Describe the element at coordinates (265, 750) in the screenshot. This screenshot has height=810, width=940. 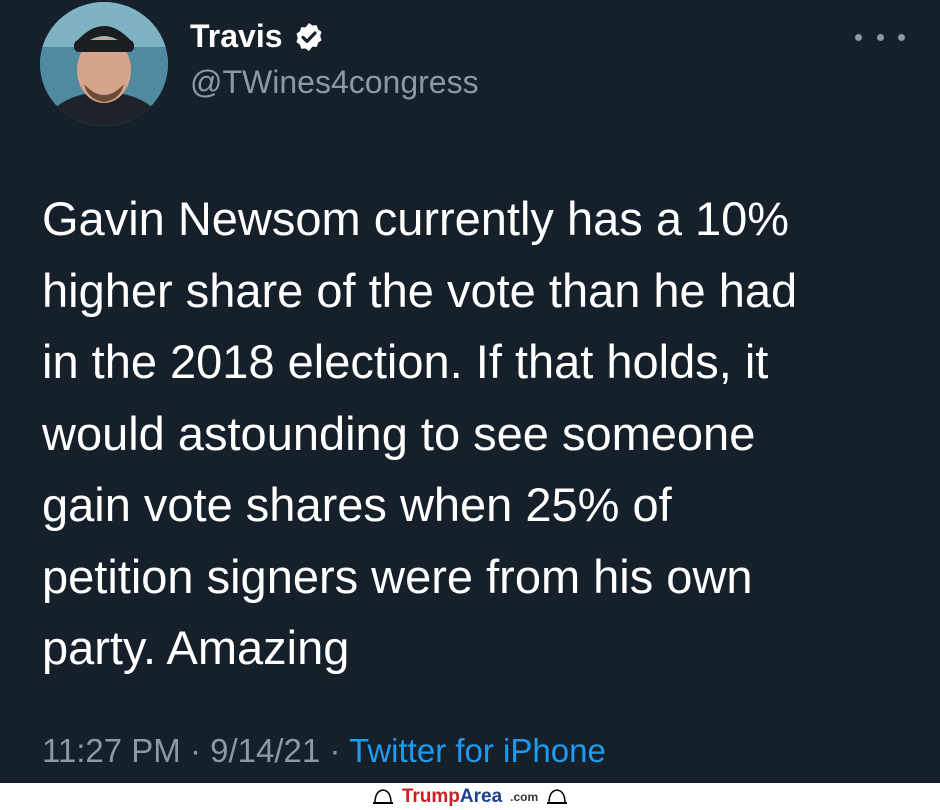
I see `tweet-date: 9/14/21` at that location.